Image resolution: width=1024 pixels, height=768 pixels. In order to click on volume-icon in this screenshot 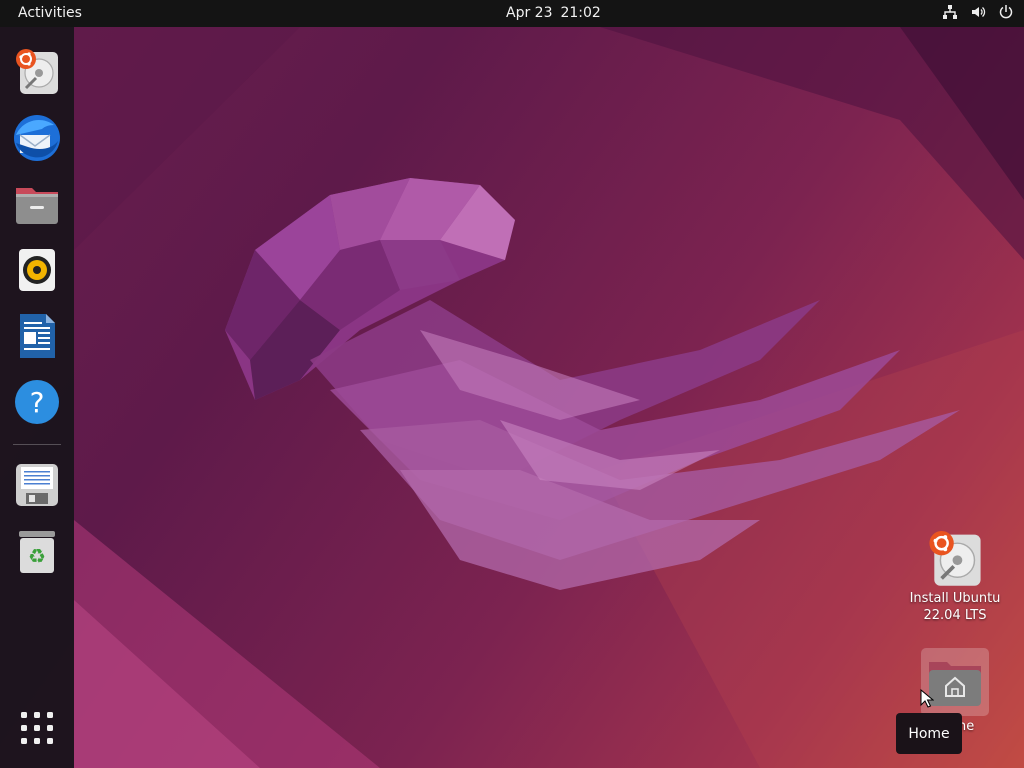, I will do `click(979, 12)`.